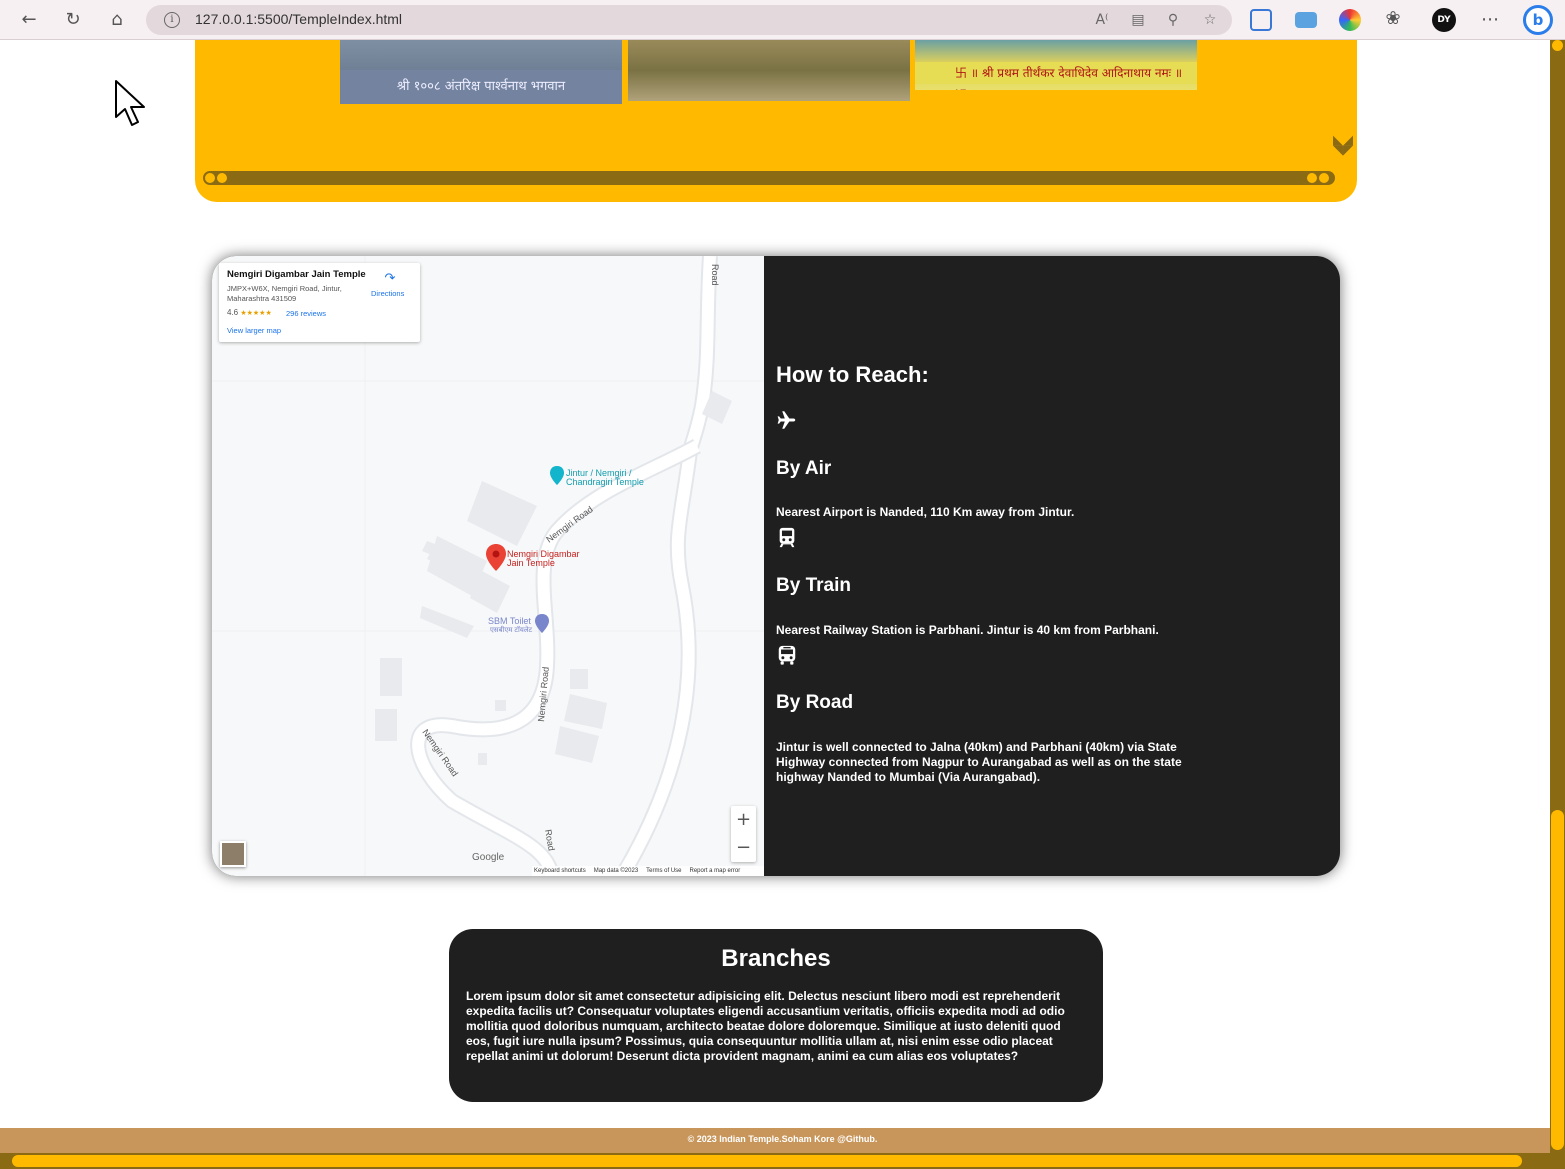 The width and height of the screenshot is (1565, 1169). Describe the element at coordinates (296, 274) in the screenshot. I see `place-title: Nemgiri Digambar Jain Temple` at that location.